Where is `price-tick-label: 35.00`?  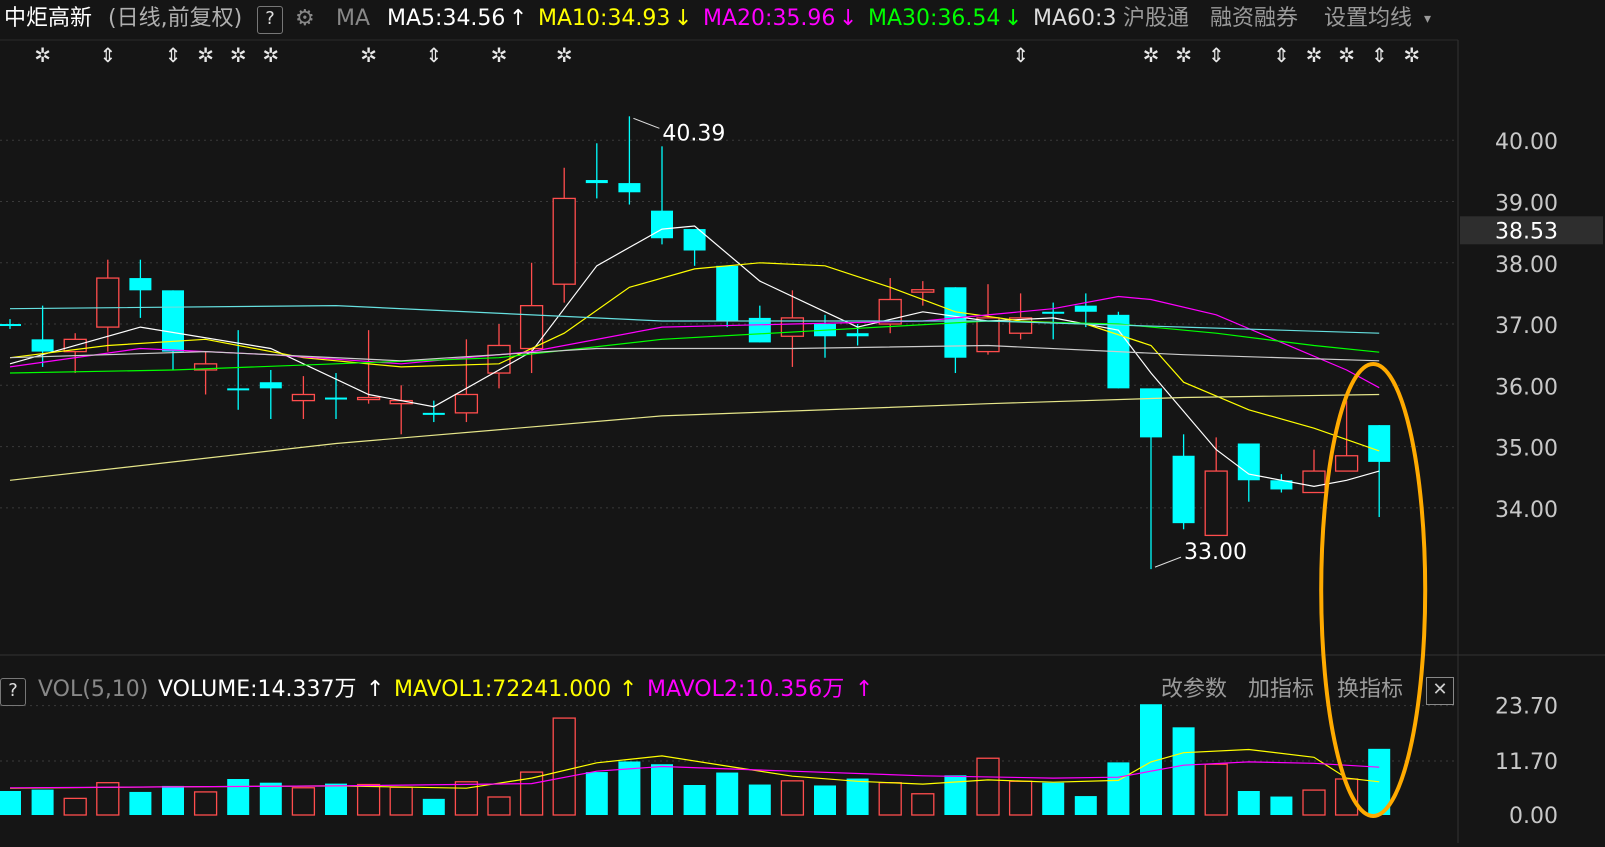 price-tick-label: 35.00 is located at coordinates (1526, 449).